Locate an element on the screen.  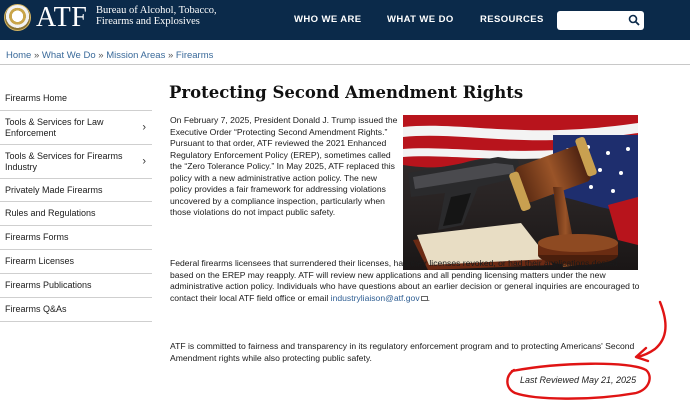
licensee-paragraph-end: . is located at coordinates (429, 297).